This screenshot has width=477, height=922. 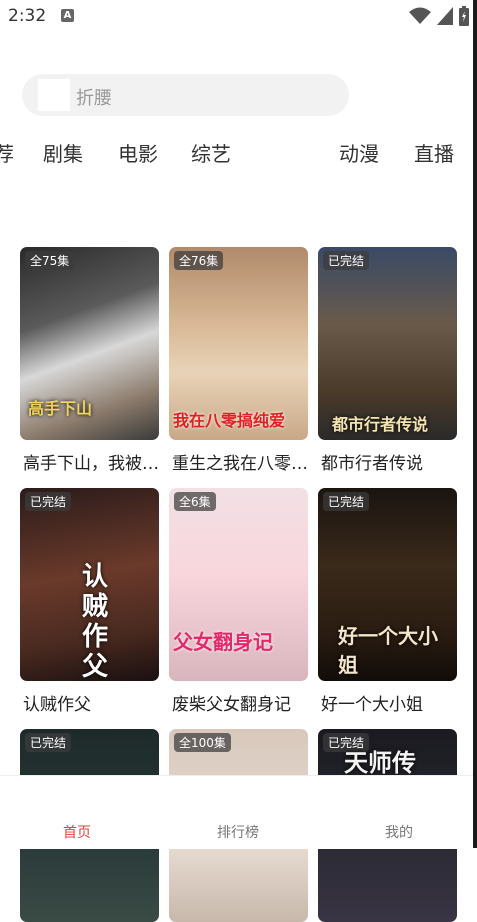 I want to click on wifi-icon, so click(x=420, y=15).